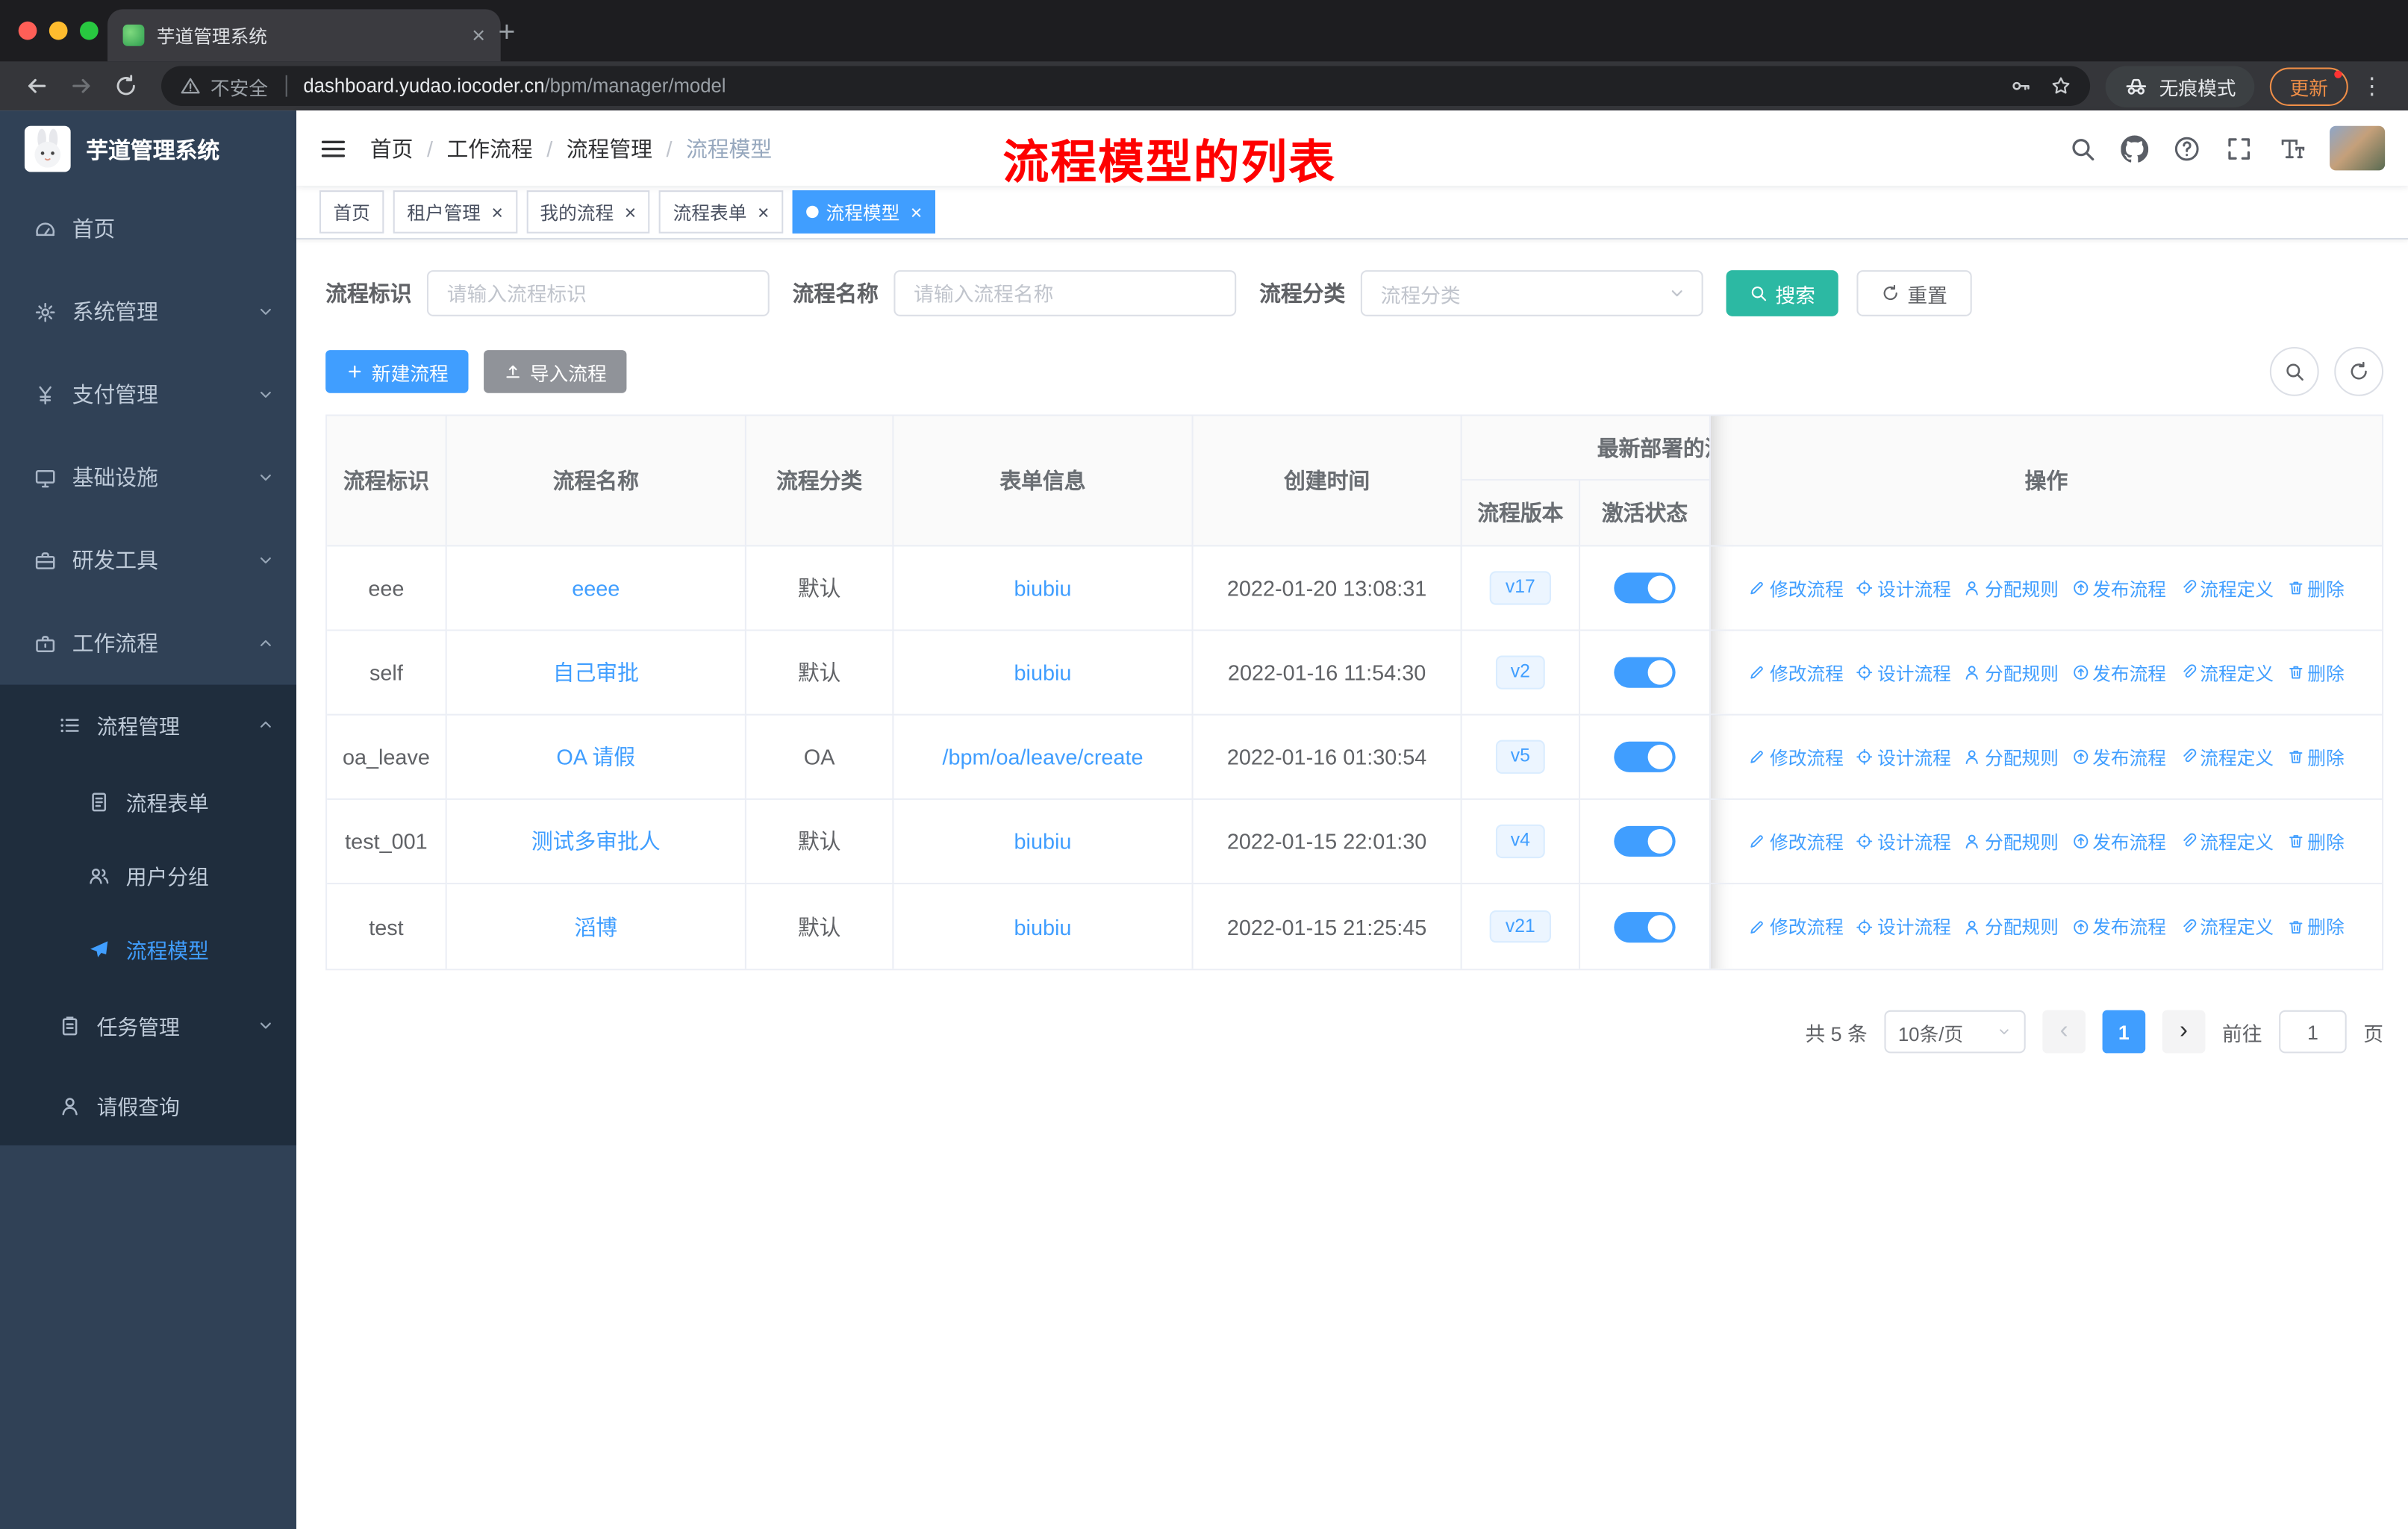  What do you see at coordinates (864, 212) in the screenshot?
I see `tab-flow-model: 流程模型 ×` at bounding box center [864, 212].